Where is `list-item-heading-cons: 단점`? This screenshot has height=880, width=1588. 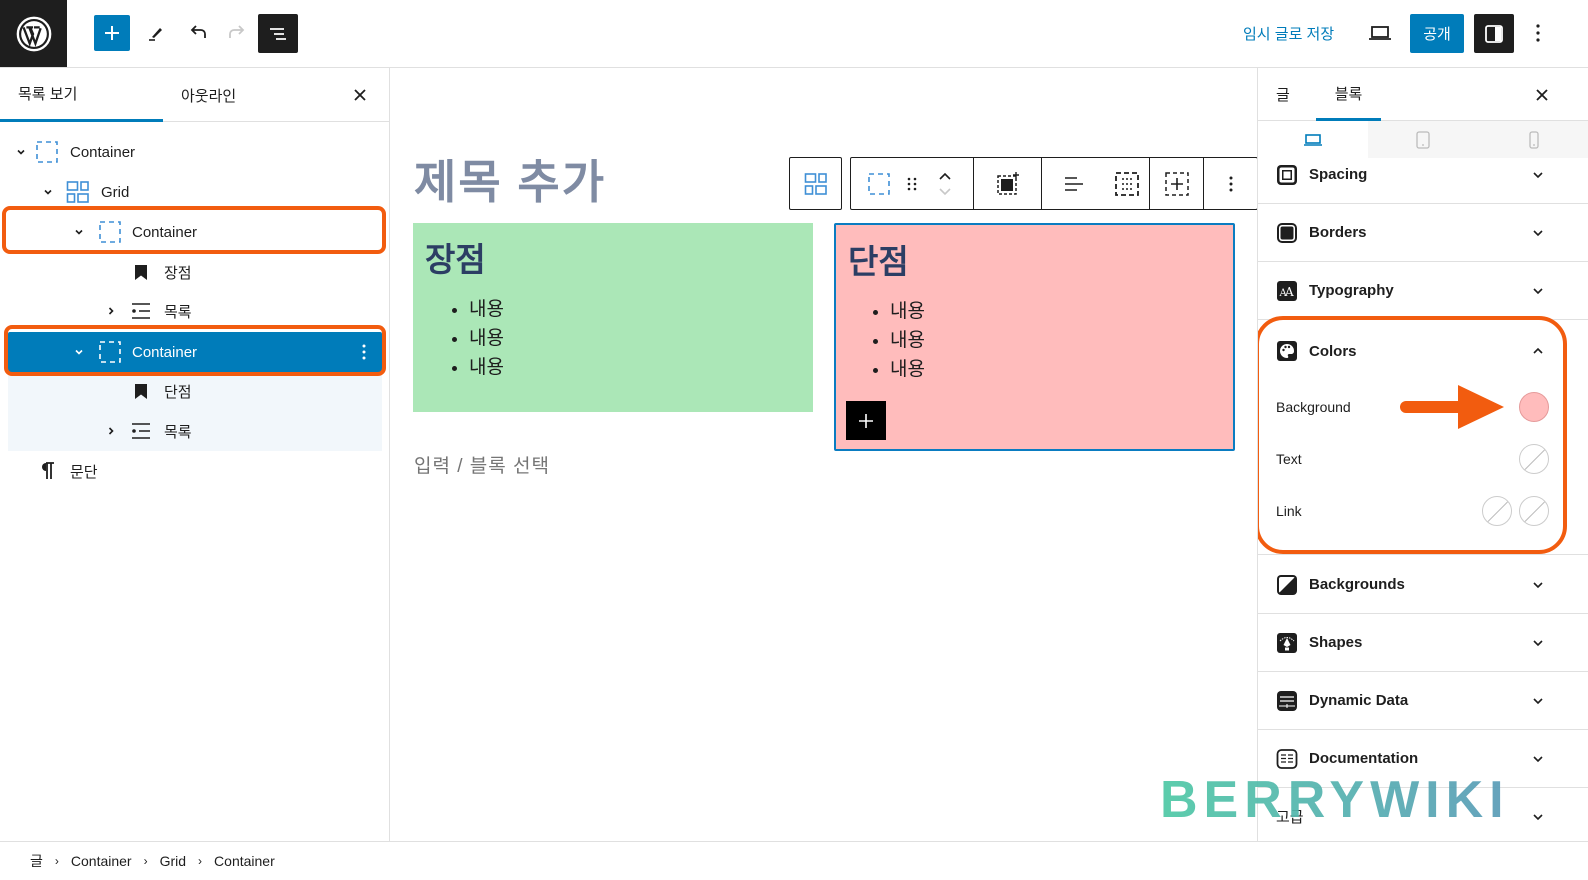 list-item-heading-cons: 단점 is located at coordinates (195, 391).